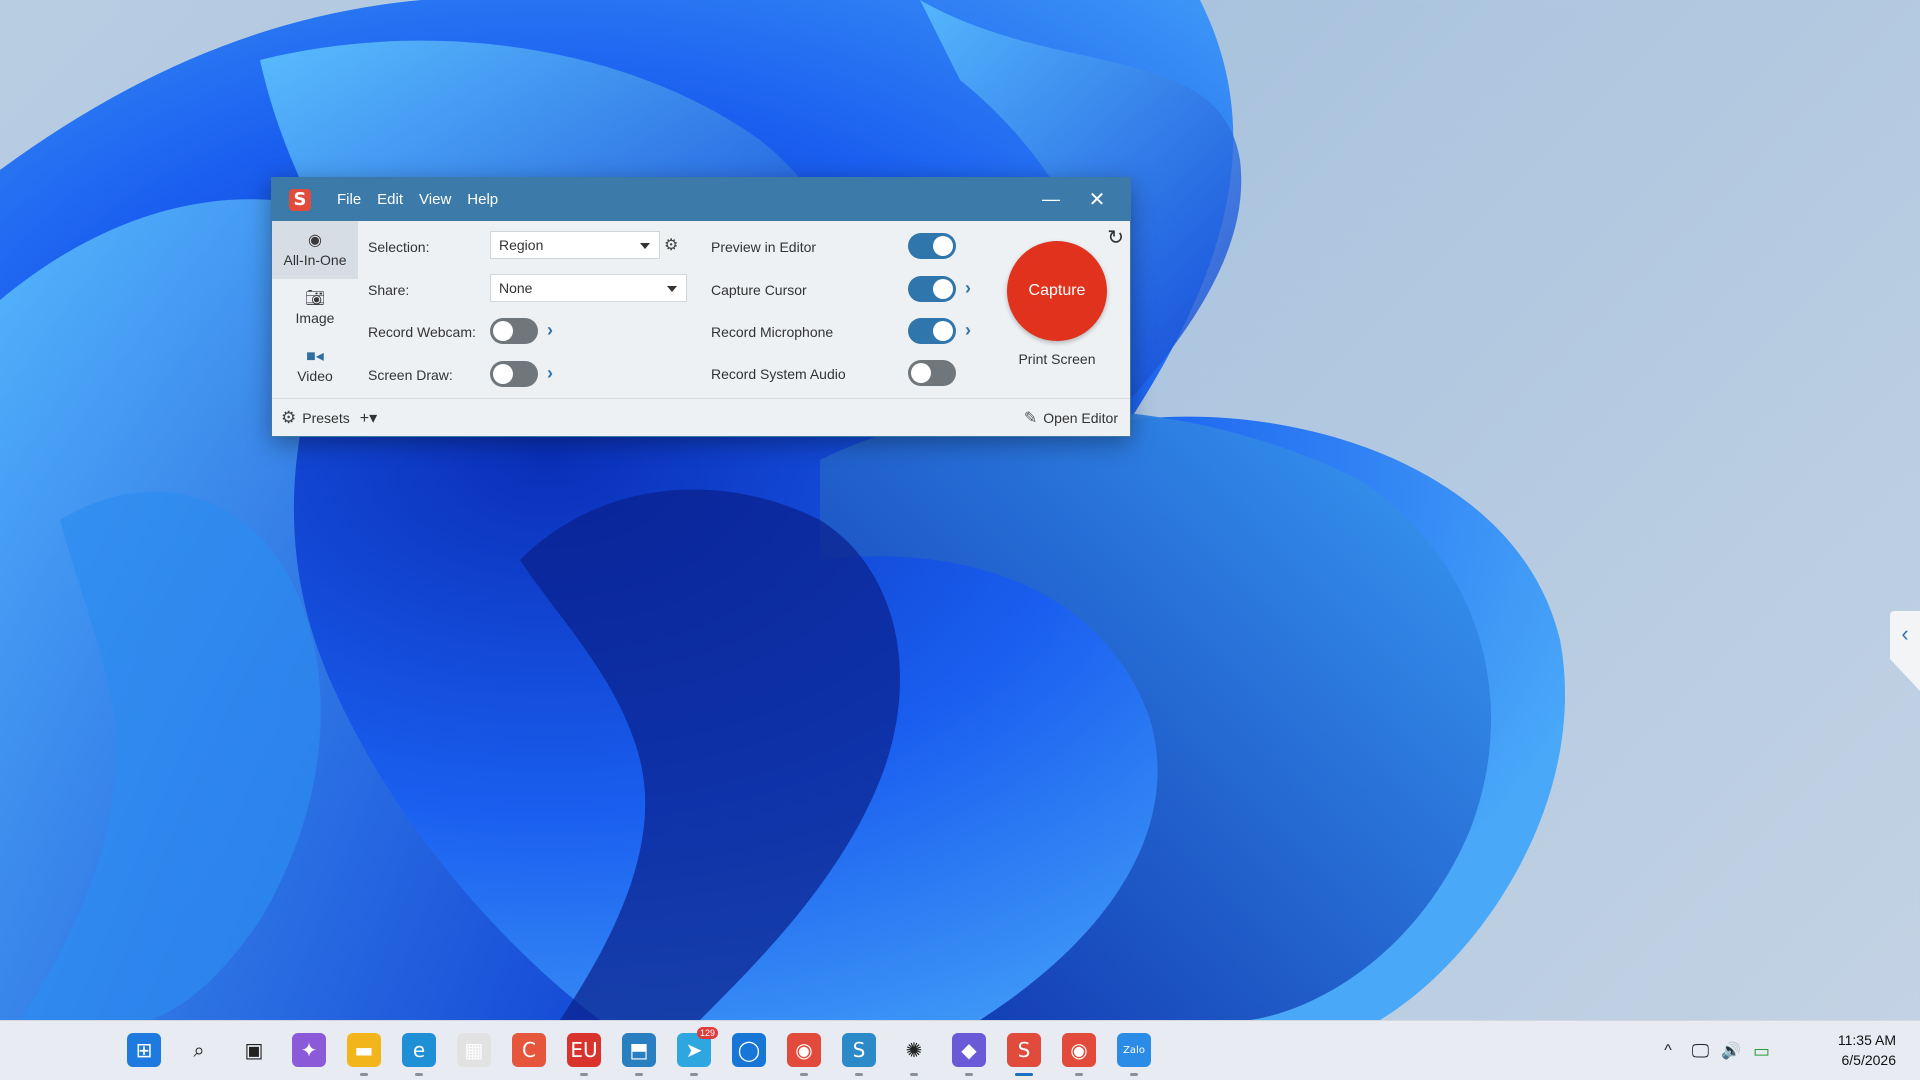 The width and height of the screenshot is (1920, 1080). What do you see at coordinates (315, 259) in the screenshot?
I see `tab-label: All-In-One` at bounding box center [315, 259].